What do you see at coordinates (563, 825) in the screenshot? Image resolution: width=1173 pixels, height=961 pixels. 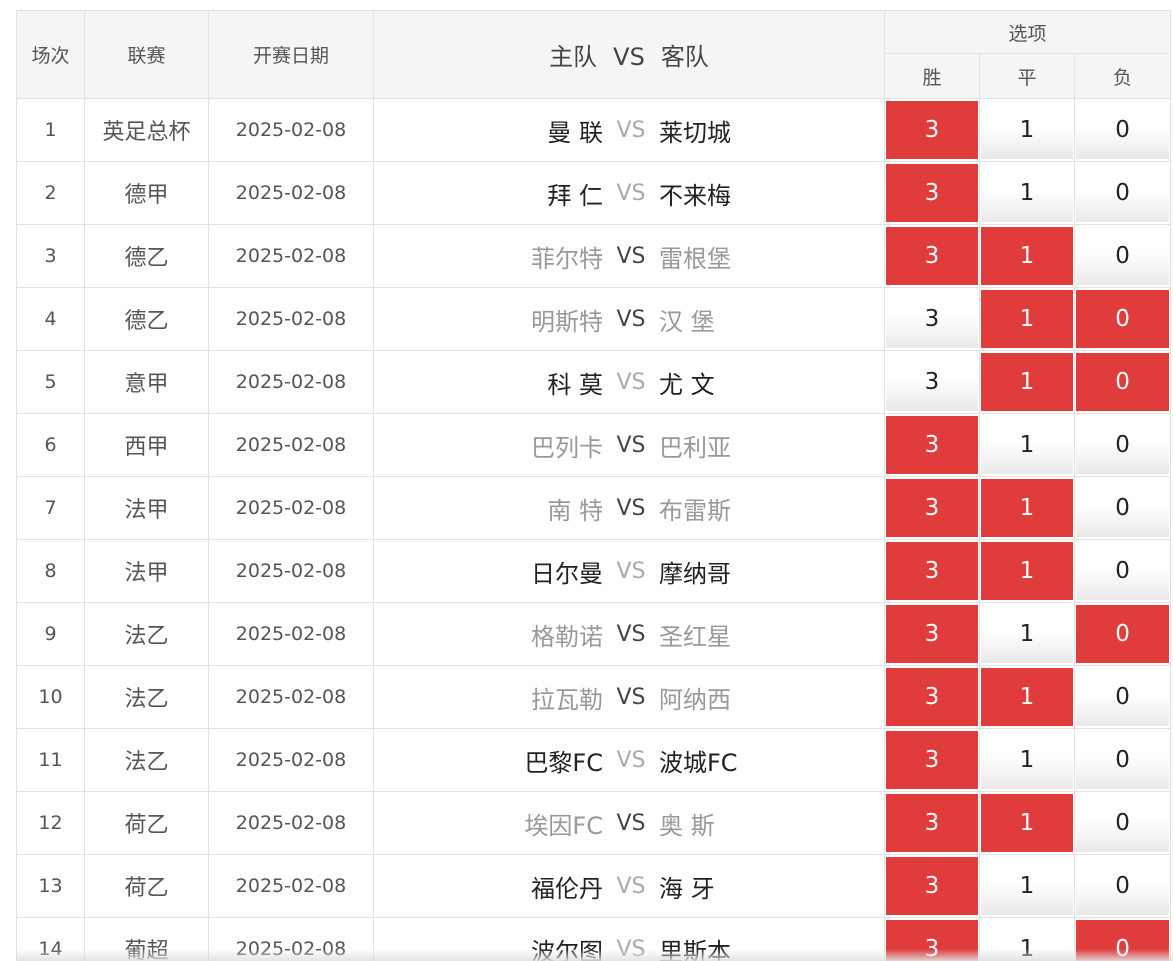 I see `home-team: 埃因FC` at bounding box center [563, 825].